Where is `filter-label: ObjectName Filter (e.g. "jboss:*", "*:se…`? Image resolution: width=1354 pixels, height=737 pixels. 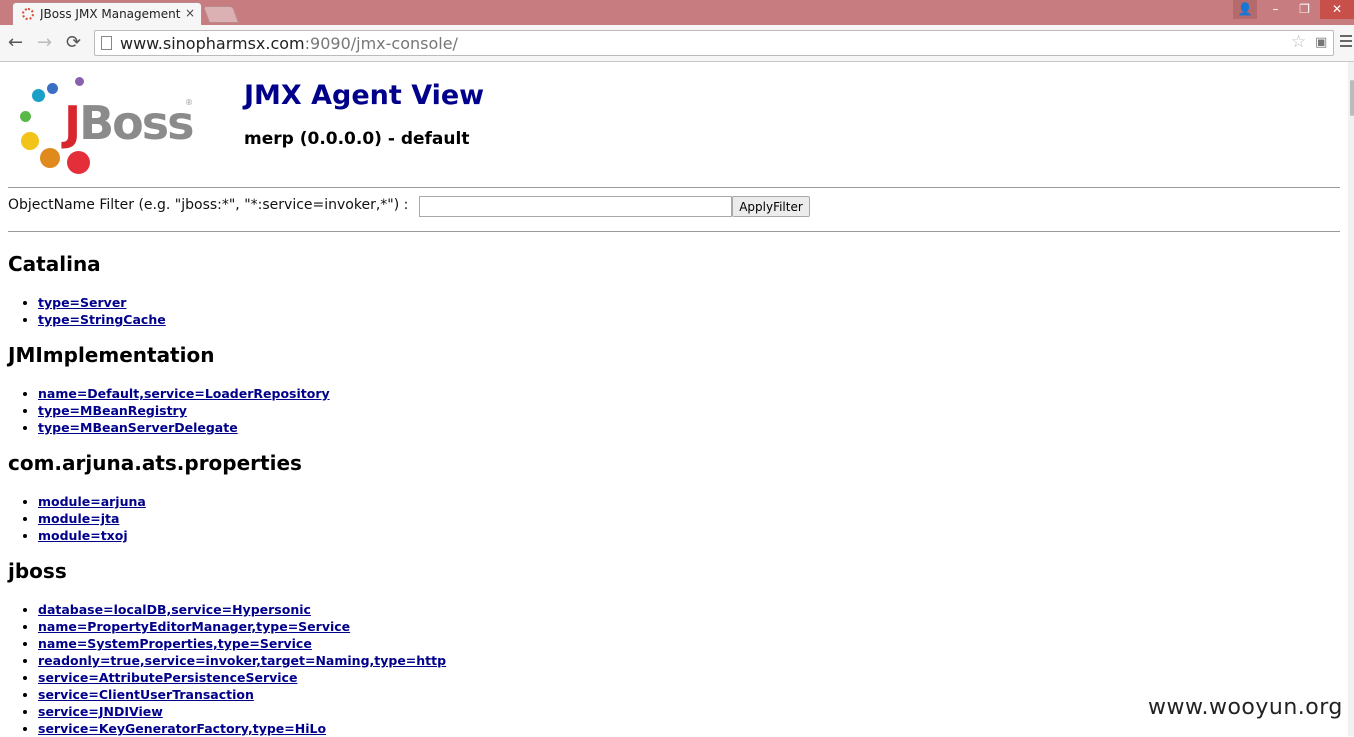 filter-label: ObjectName Filter (e.g. "jboss:*", "*:se… is located at coordinates (208, 205).